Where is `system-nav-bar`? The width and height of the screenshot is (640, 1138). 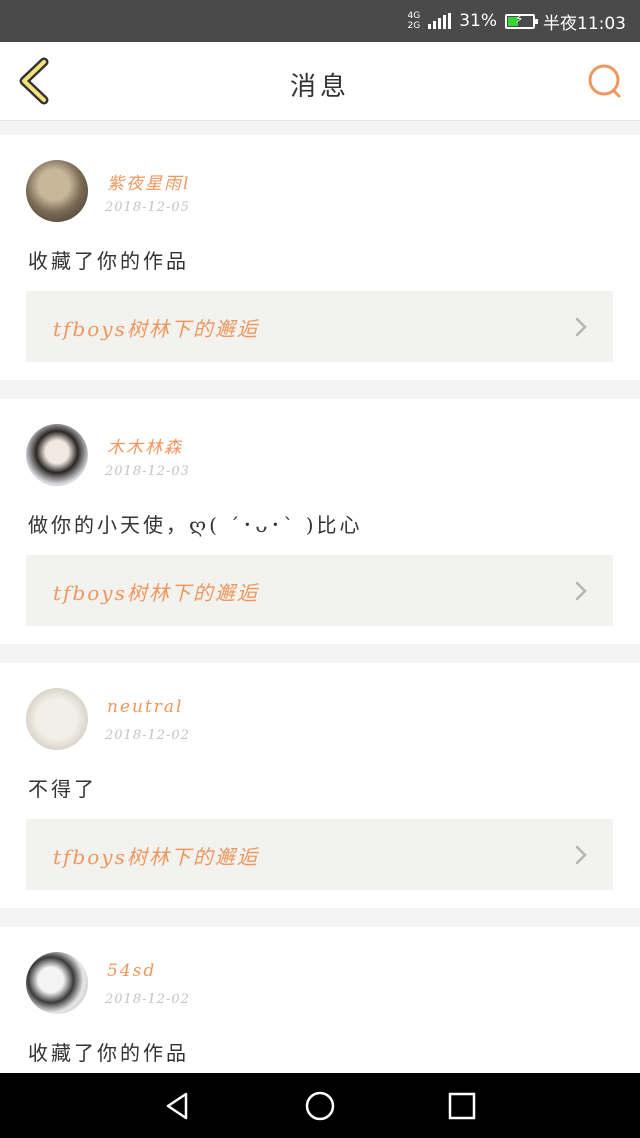 system-nav-bar is located at coordinates (320, 1105).